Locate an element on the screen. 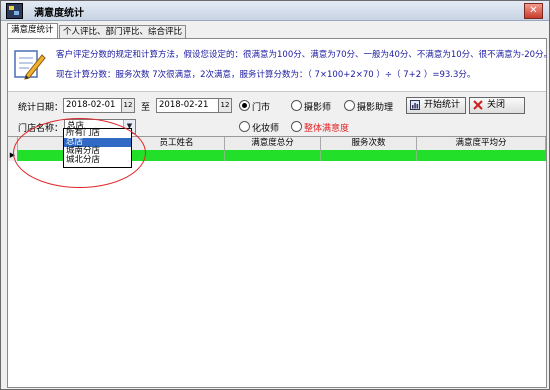 The image size is (550, 390). date-from-field: 2018-02-01 12 is located at coordinates (99, 105).